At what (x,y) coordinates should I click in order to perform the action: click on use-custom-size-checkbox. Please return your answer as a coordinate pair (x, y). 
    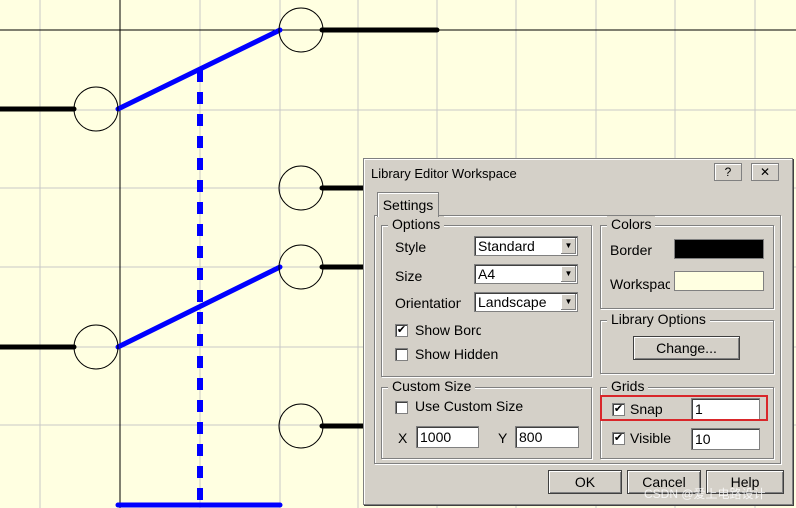
    Looking at the image, I should click on (401, 407).